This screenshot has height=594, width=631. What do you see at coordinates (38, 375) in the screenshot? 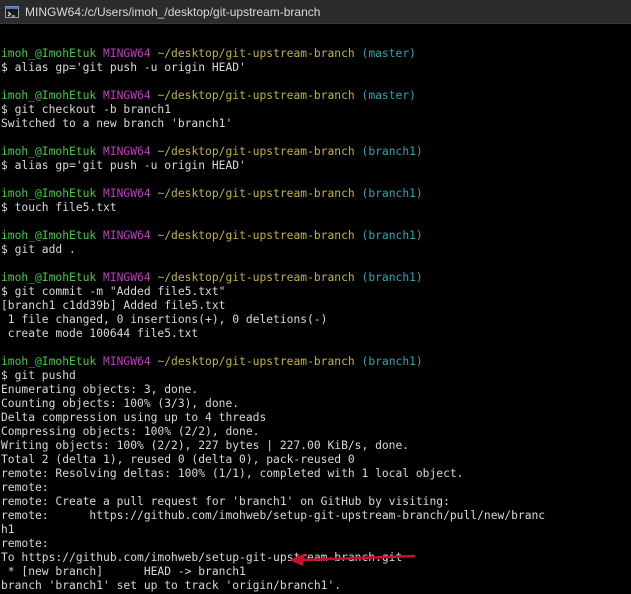
I see `command-line: $ git pushd` at bounding box center [38, 375].